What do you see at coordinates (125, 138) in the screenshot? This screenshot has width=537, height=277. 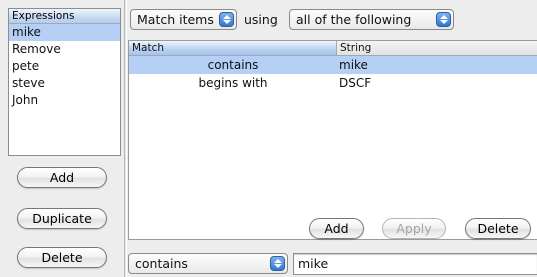 I see `split-divider` at bounding box center [125, 138].